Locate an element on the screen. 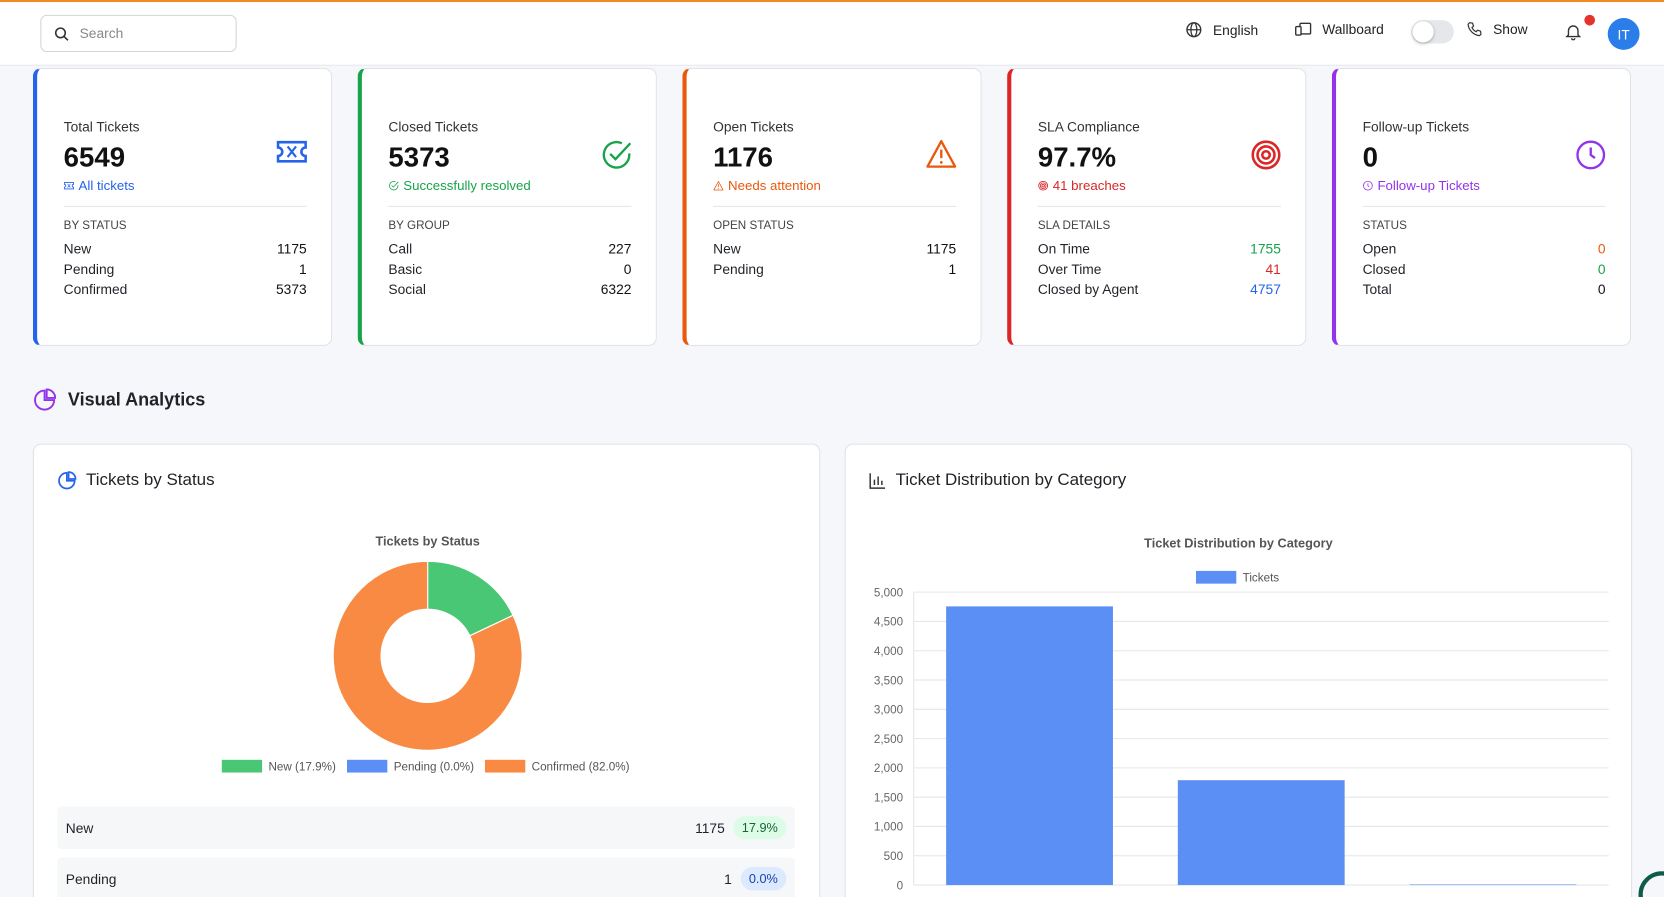 The height and width of the screenshot is (897, 1664). row-label: Closed is located at coordinates (1384, 269).